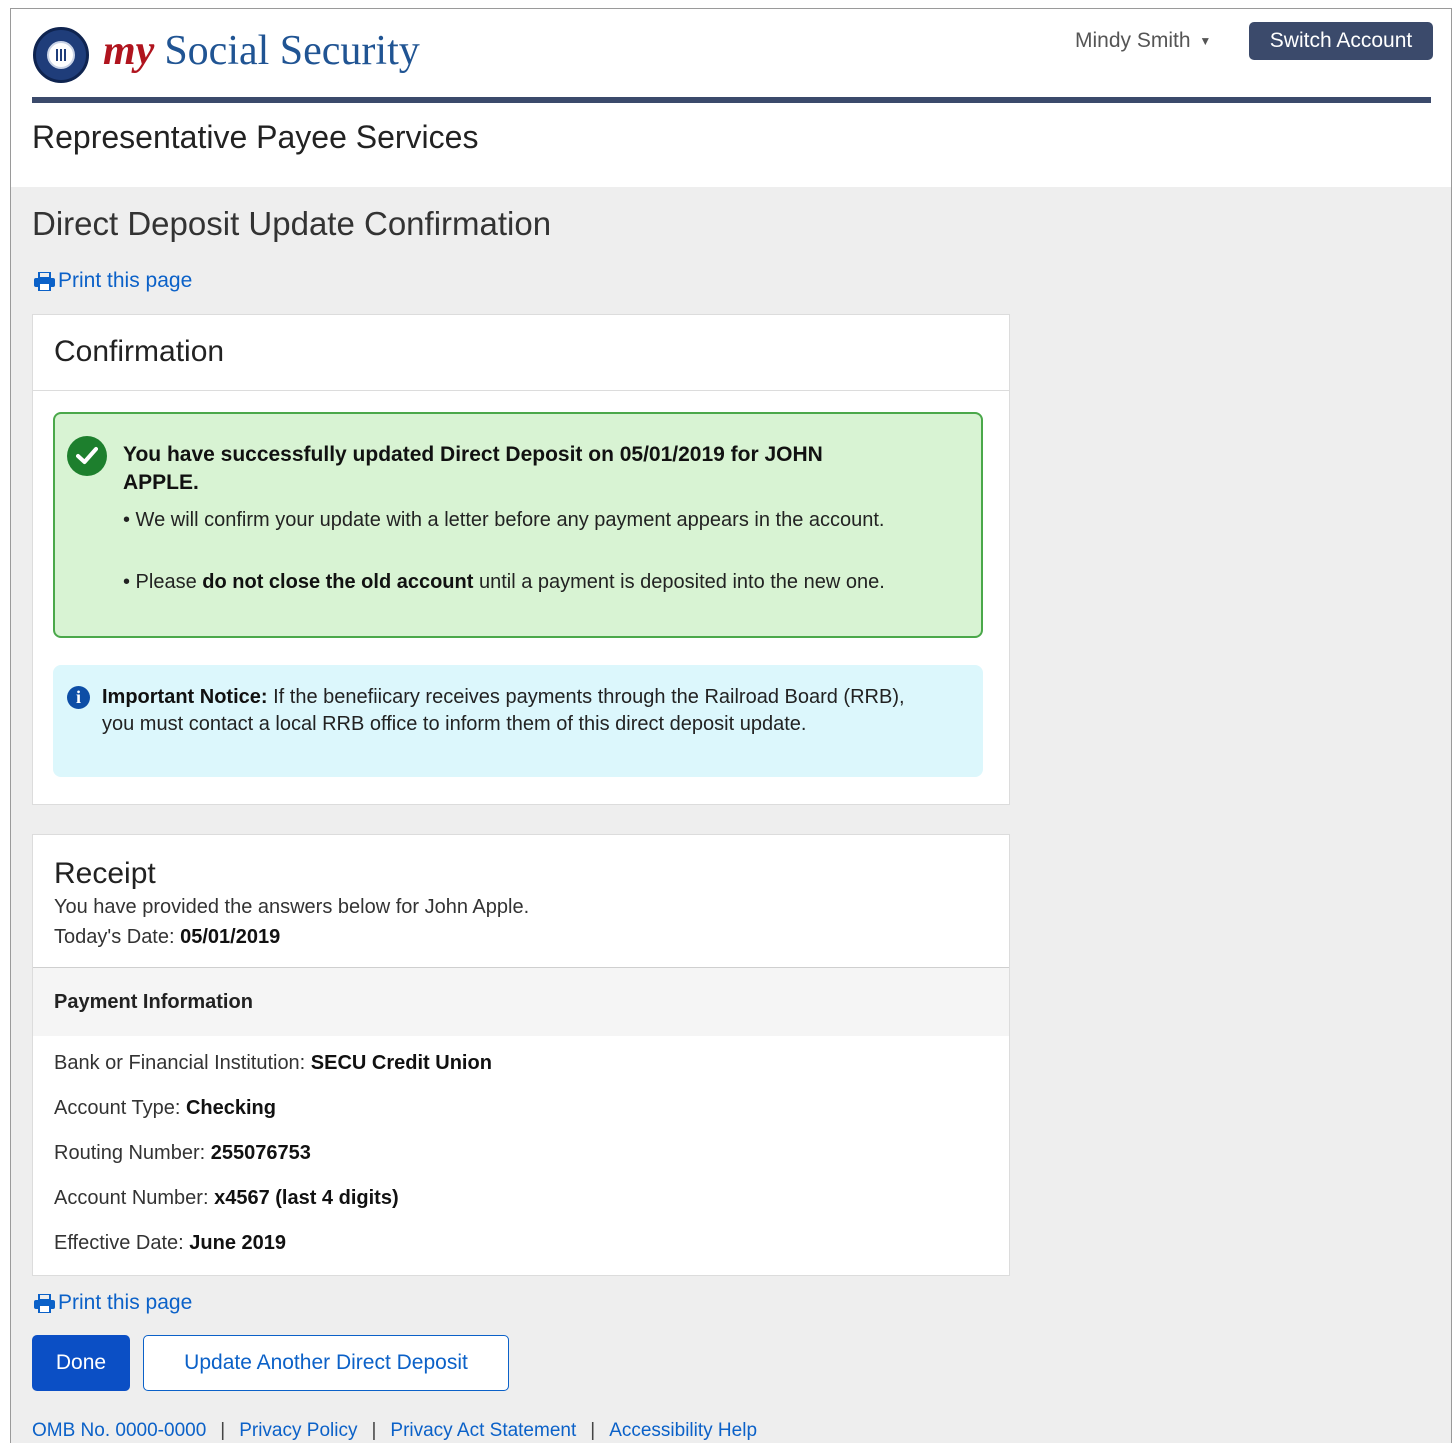 The height and width of the screenshot is (1443, 1455). I want to click on detail-effective-date: Effective Date: June 2019, so click(521, 1243).